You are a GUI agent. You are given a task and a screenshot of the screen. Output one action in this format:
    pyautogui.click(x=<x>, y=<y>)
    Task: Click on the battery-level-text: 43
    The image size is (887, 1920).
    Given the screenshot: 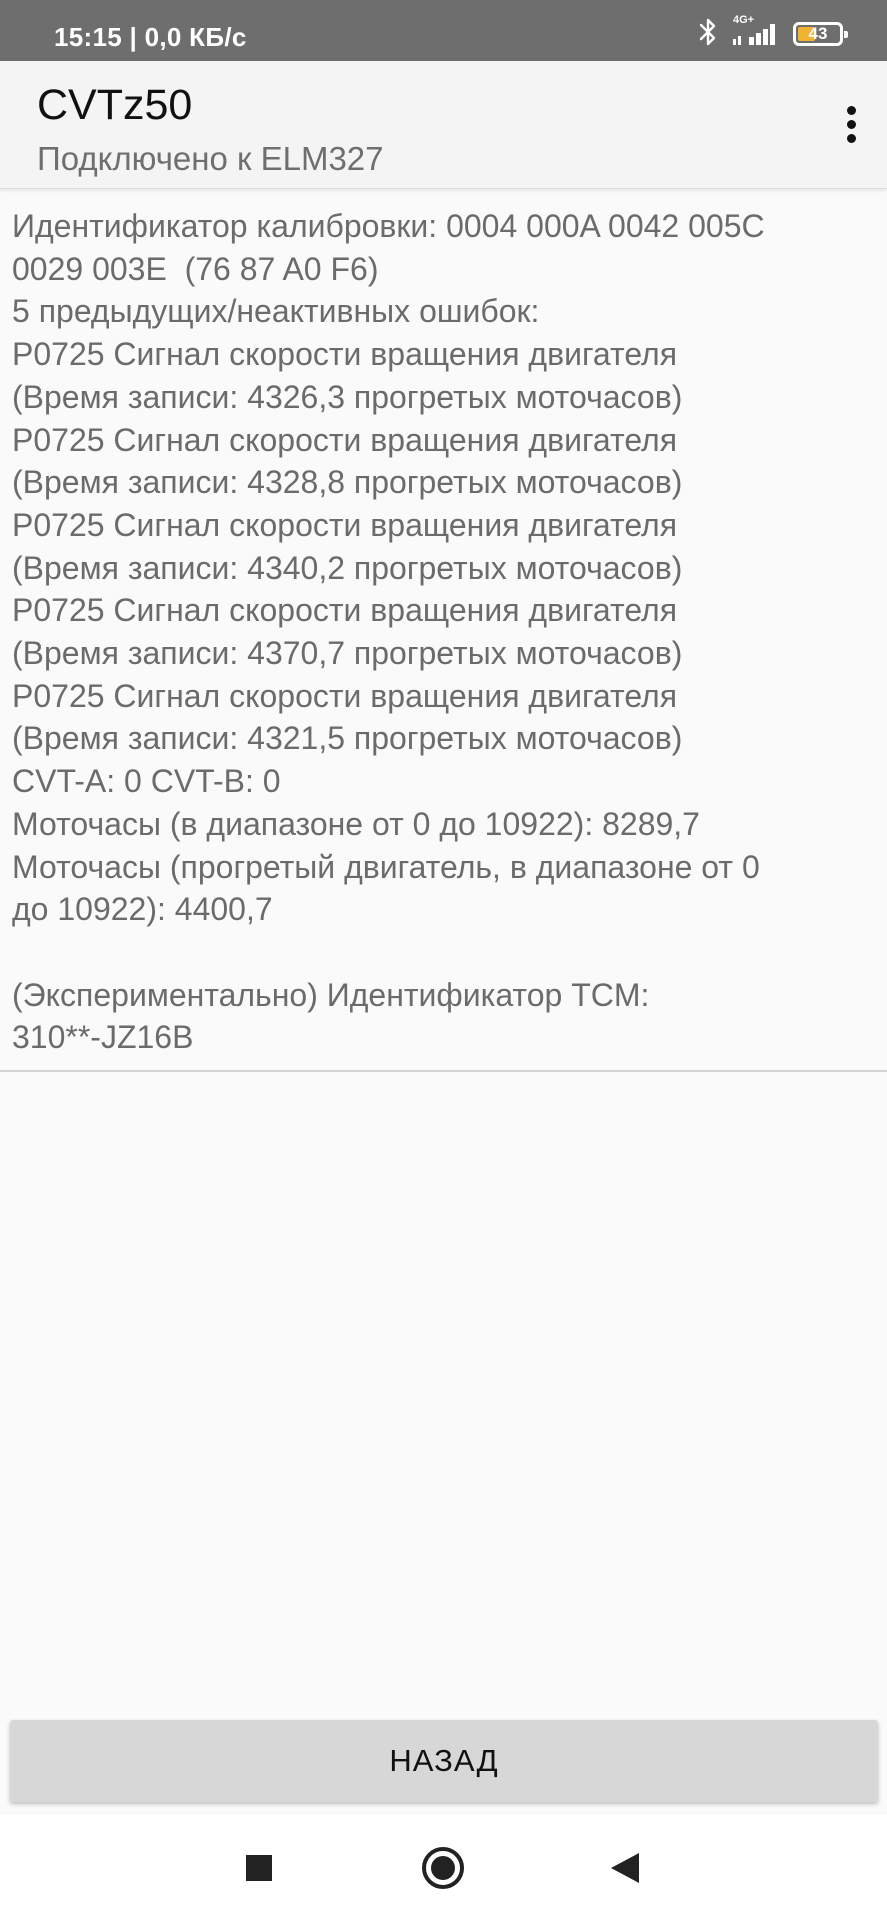 What is the action you would take?
    pyautogui.click(x=818, y=33)
    